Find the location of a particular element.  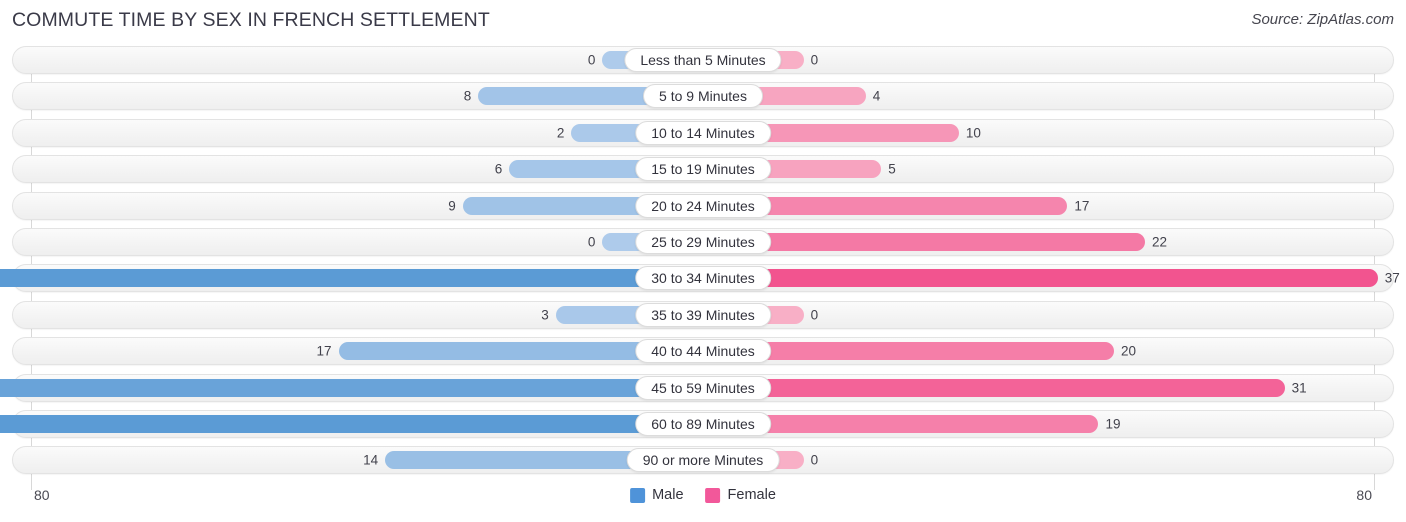

bar-value-male: 3 is located at coordinates (545, 314).